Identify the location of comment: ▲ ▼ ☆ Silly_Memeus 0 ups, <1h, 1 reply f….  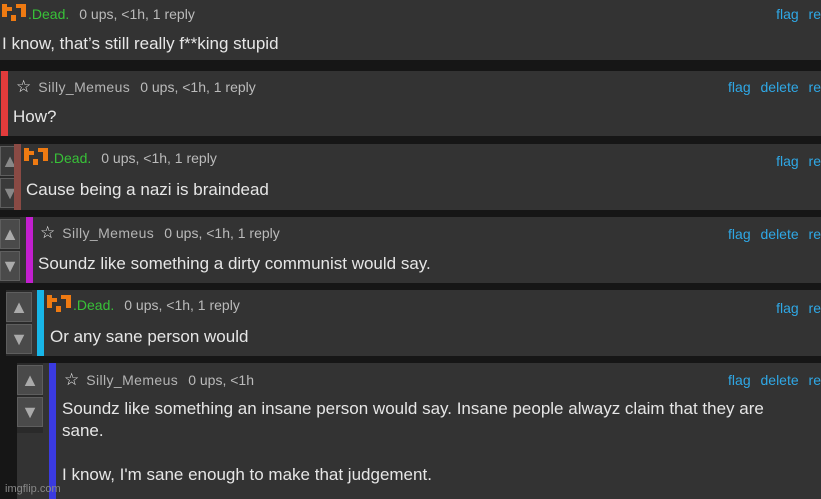
(410, 250).